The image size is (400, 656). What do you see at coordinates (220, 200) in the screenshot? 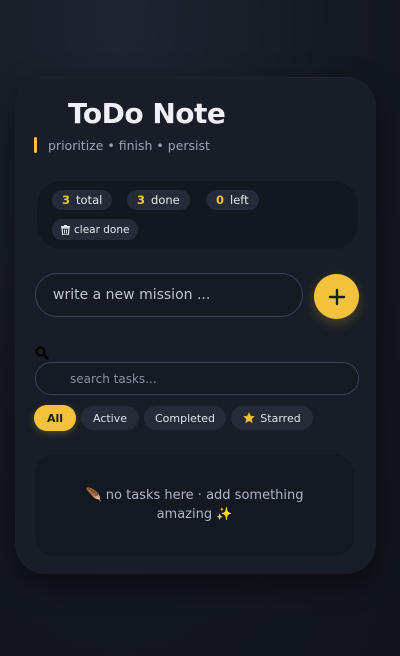
I see `left-count: 0` at bounding box center [220, 200].